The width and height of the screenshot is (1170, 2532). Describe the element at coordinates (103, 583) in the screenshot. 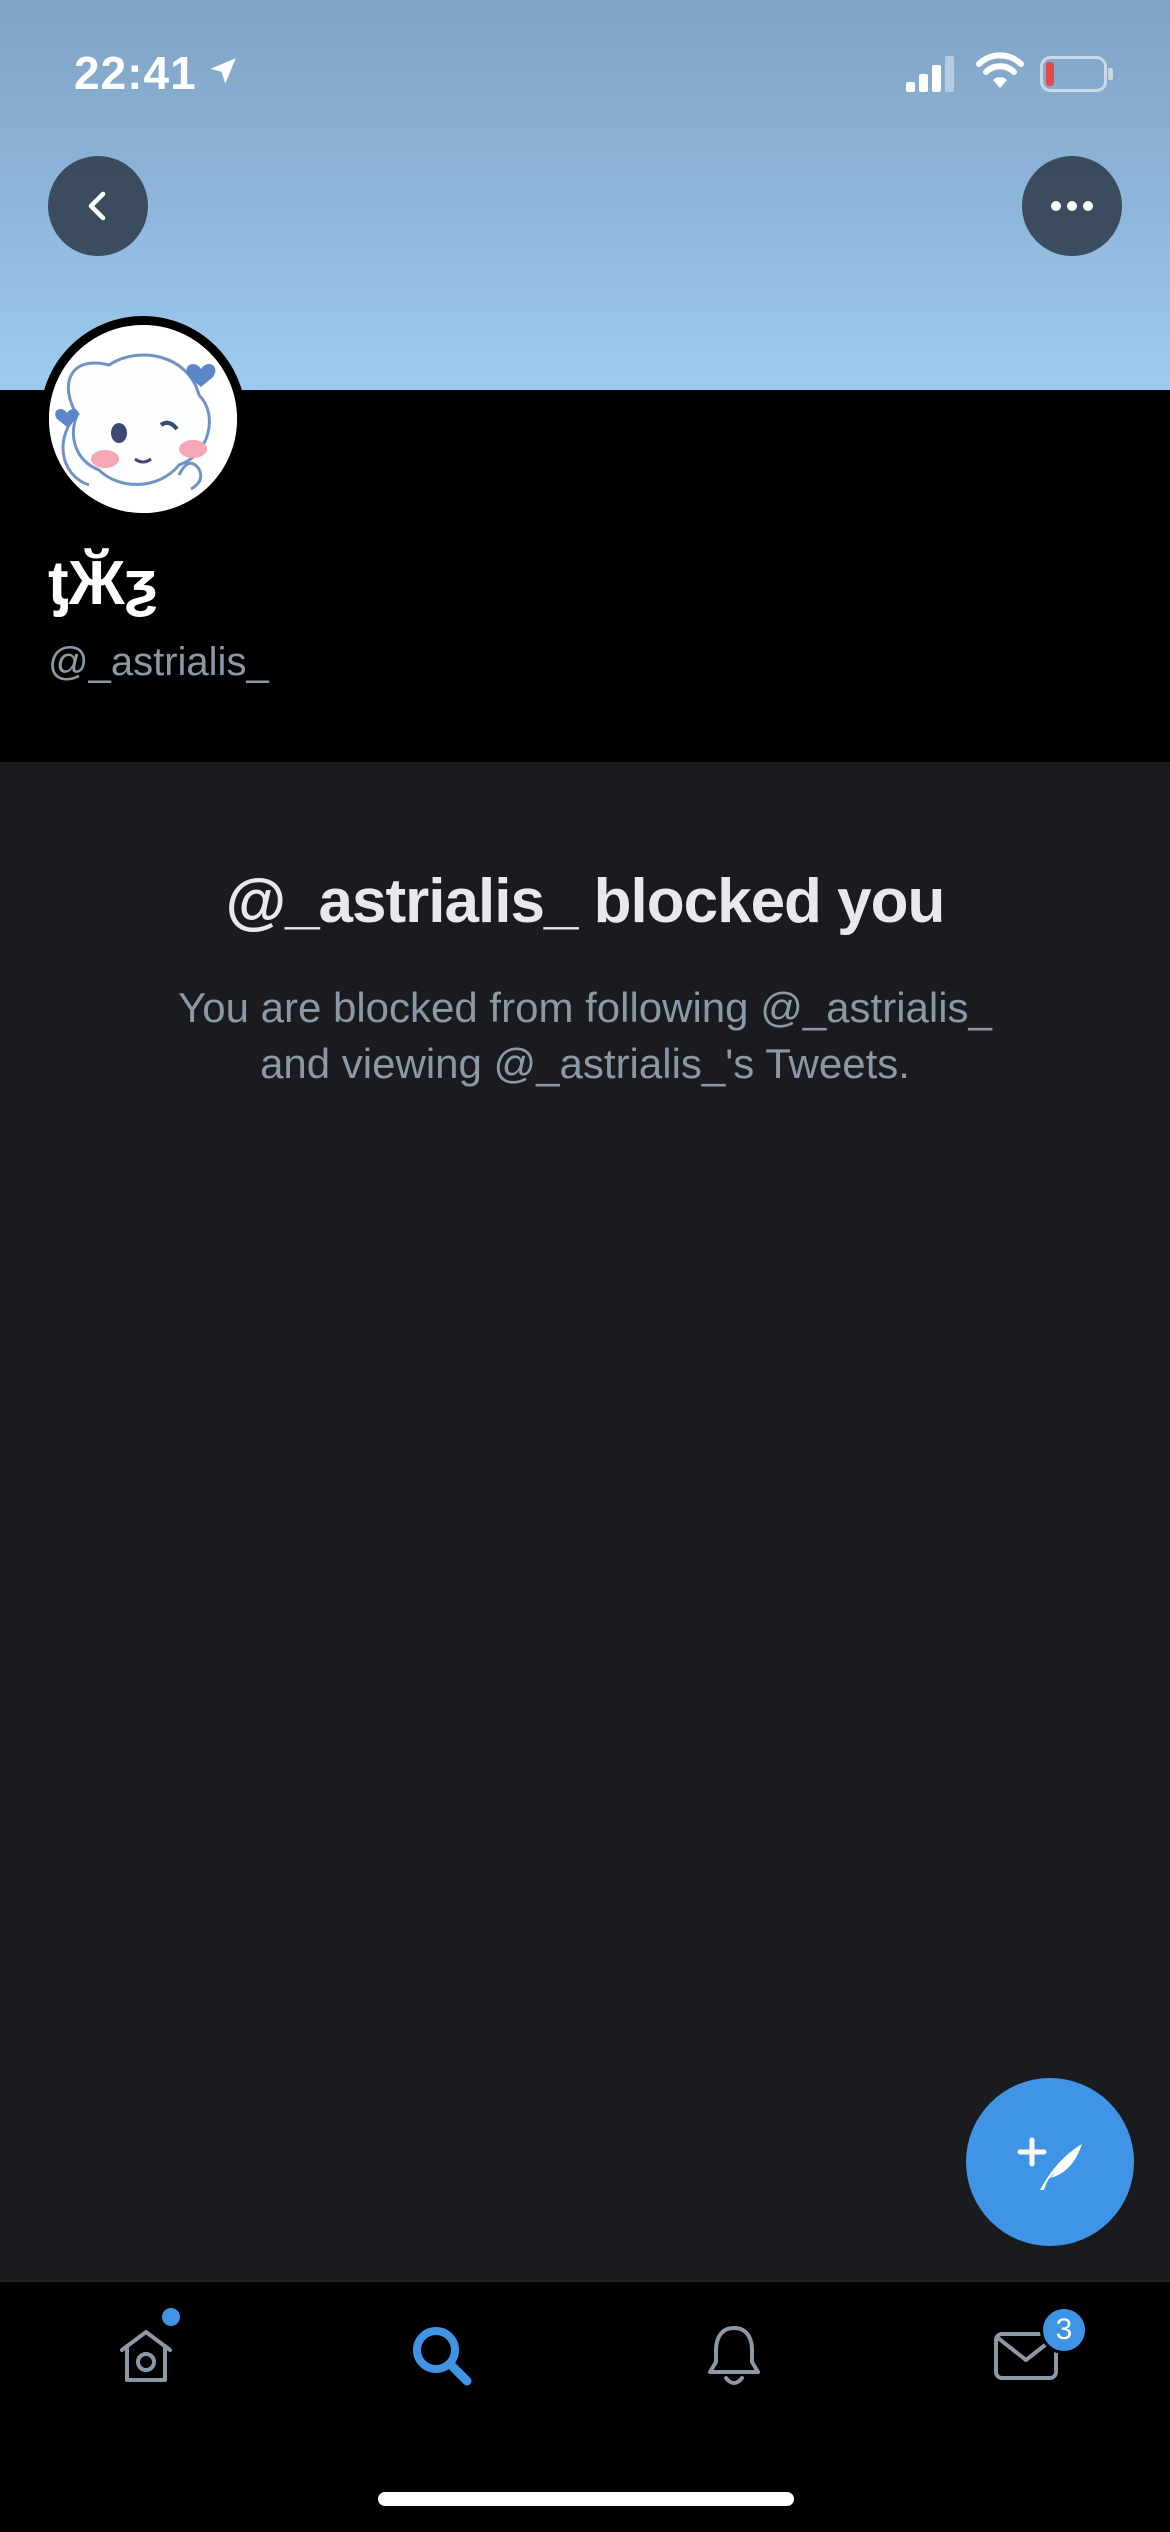

I see `display-name: ƫӁƺ` at that location.